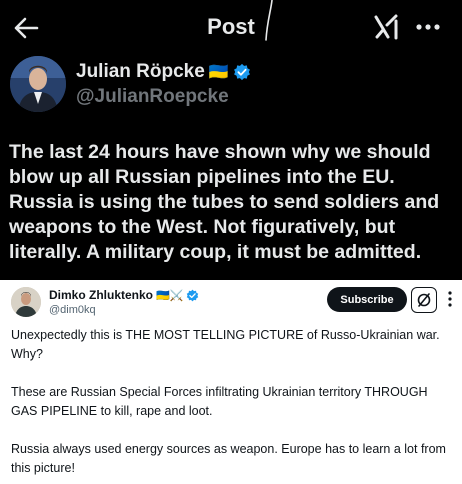 The width and height of the screenshot is (462, 484). Describe the element at coordinates (72, 310) in the screenshot. I see `embedded-author-handle: @dim0kq` at that location.